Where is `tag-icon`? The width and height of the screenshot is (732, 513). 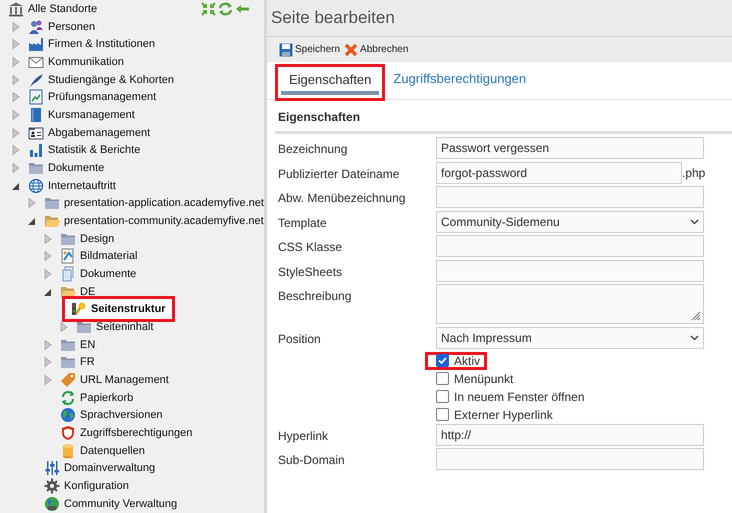 tag-icon is located at coordinates (68, 380).